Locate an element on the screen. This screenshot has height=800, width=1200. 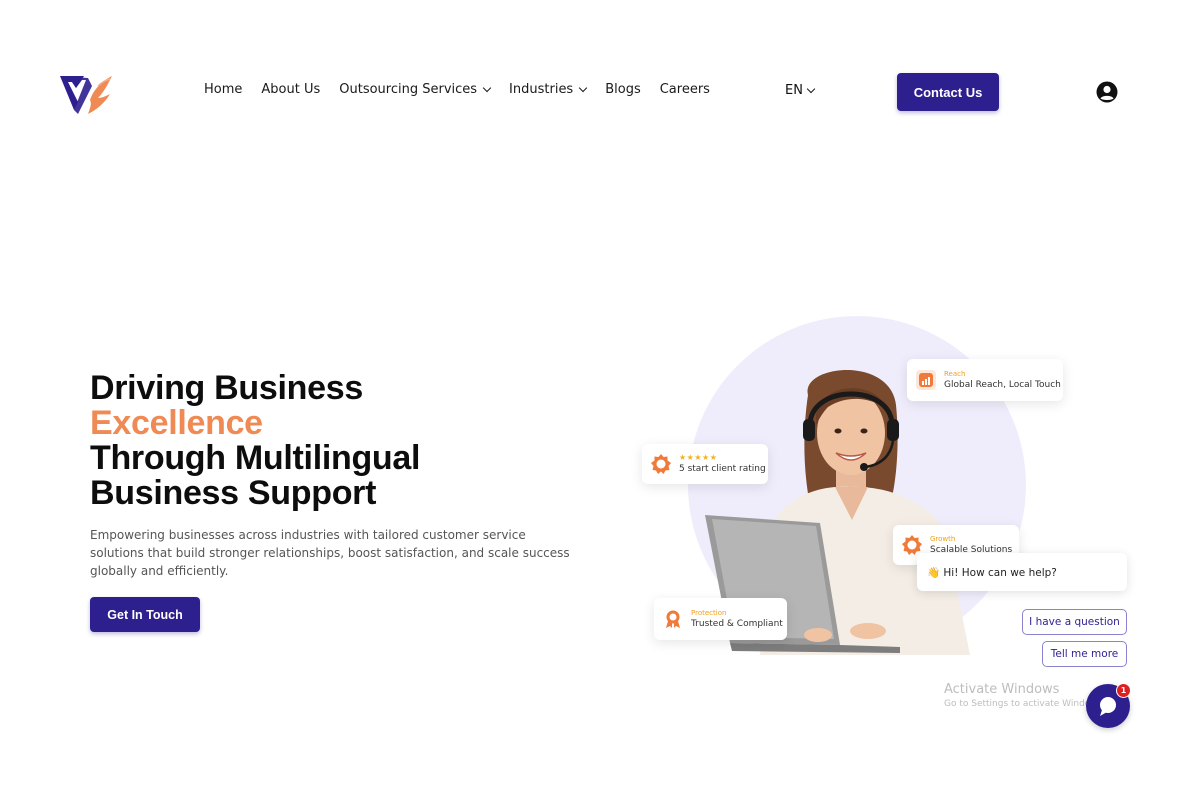
protection-card: Protection Trusted & Compliant is located at coordinates (720, 619).